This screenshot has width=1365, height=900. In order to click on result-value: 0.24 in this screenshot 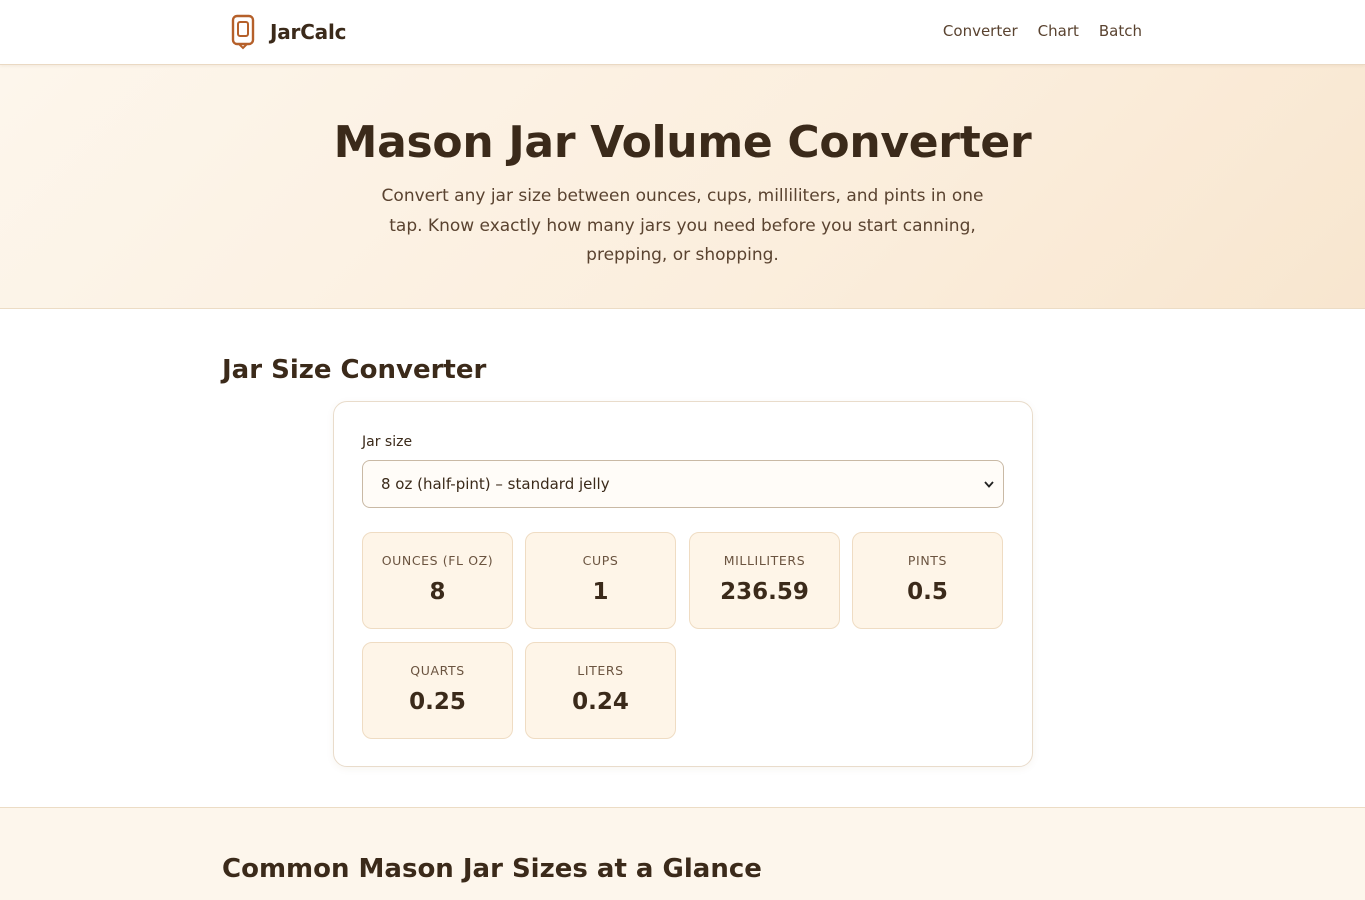, I will do `click(600, 702)`.